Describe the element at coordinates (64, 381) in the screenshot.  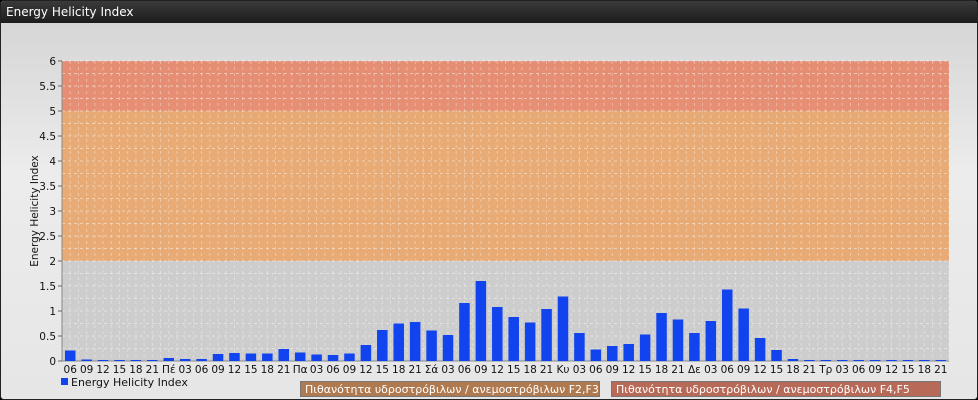
I see `legend-marker` at that location.